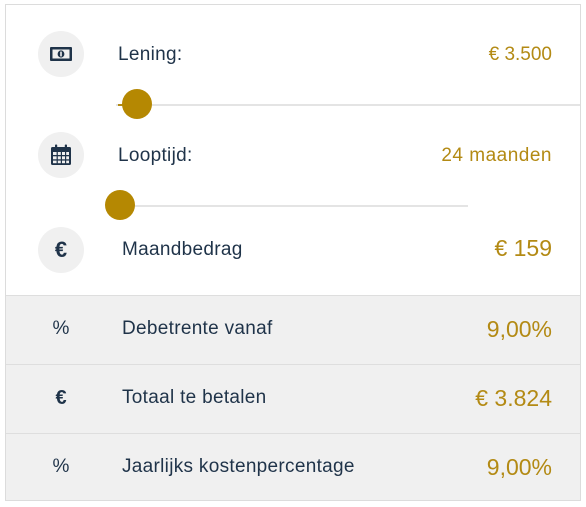  Describe the element at coordinates (519, 467) in the screenshot. I see `apr-value: 9,00%` at that location.